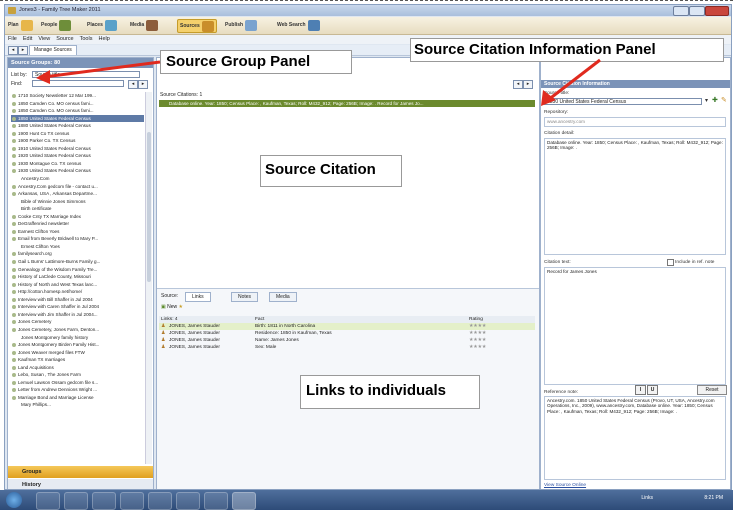  I want to click on taskbar-app-skype, so click(216, 501).